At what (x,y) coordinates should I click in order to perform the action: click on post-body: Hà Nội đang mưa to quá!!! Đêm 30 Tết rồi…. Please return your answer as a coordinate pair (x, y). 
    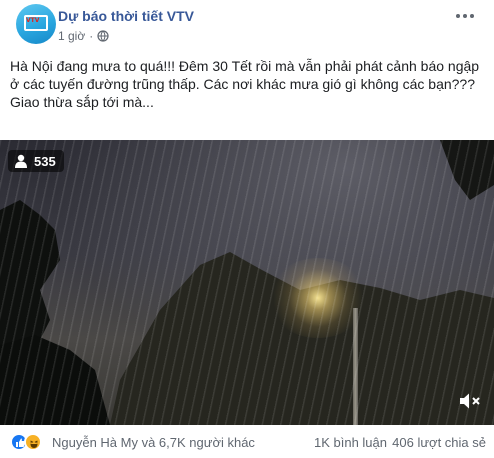
    Looking at the image, I should click on (248, 84).